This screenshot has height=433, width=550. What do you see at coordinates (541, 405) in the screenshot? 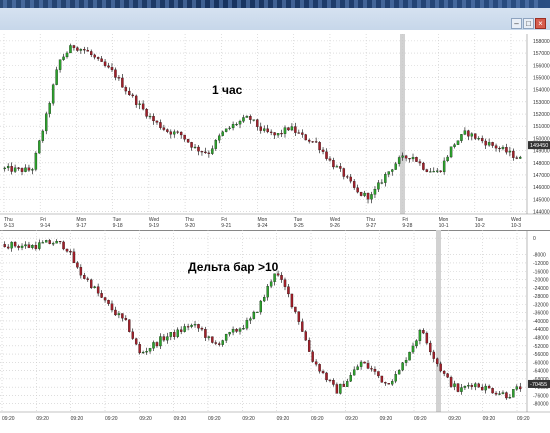
I see `value-tick-label: -80000` at bounding box center [541, 405].